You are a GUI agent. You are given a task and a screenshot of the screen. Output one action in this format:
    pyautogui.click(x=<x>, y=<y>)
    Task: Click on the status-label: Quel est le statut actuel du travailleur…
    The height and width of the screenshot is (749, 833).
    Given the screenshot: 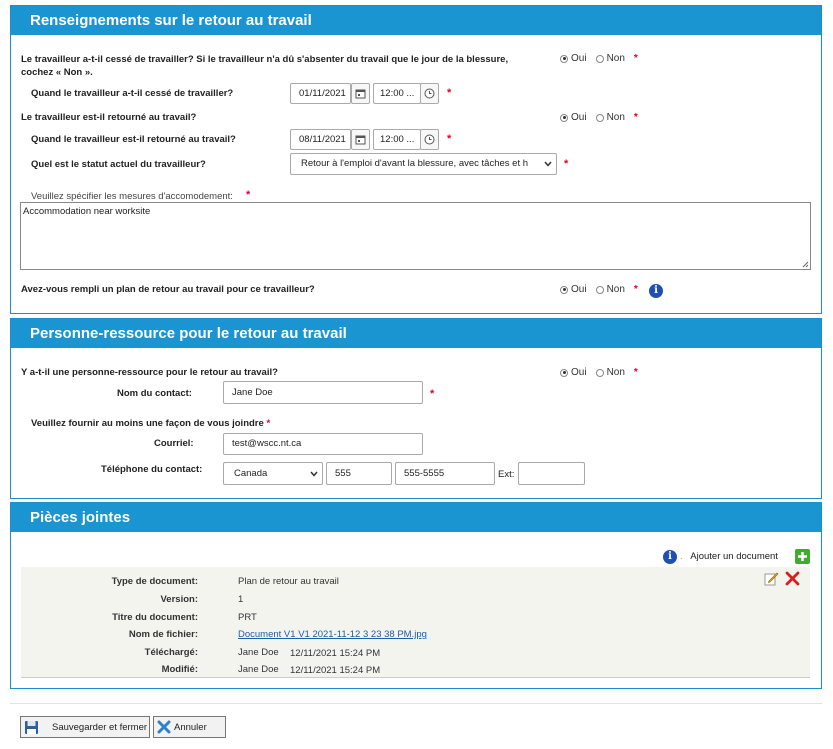 What is the action you would take?
    pyautogui.click(x=118, y=164)
    